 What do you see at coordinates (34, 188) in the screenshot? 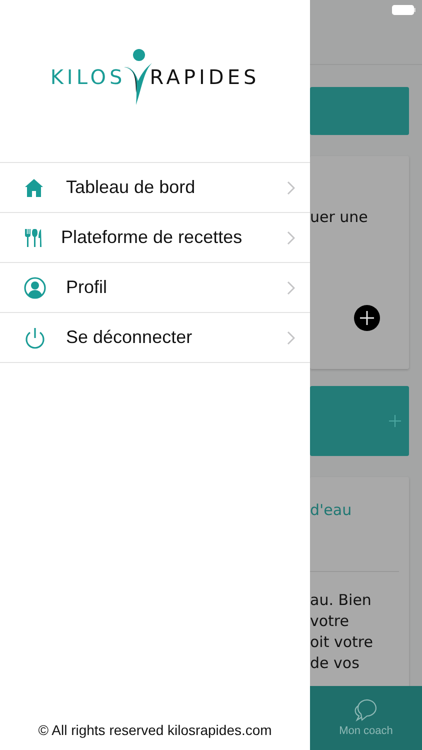
I see `home-icon` at bounding box center [34, 188].